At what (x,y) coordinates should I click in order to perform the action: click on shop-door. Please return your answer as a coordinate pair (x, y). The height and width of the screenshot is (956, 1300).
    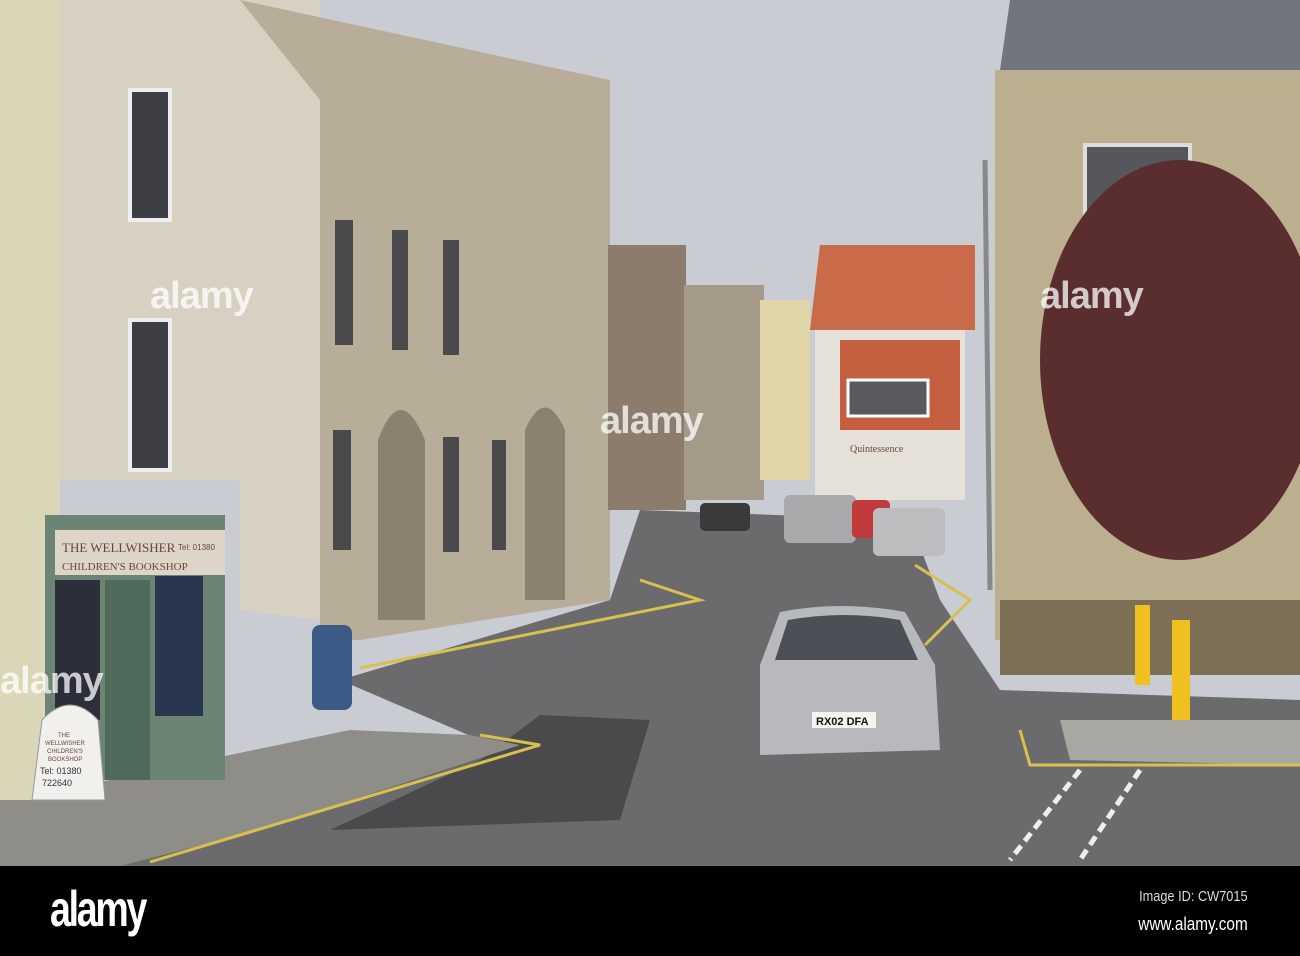
    Looking at the image, I should click on (127, 680).